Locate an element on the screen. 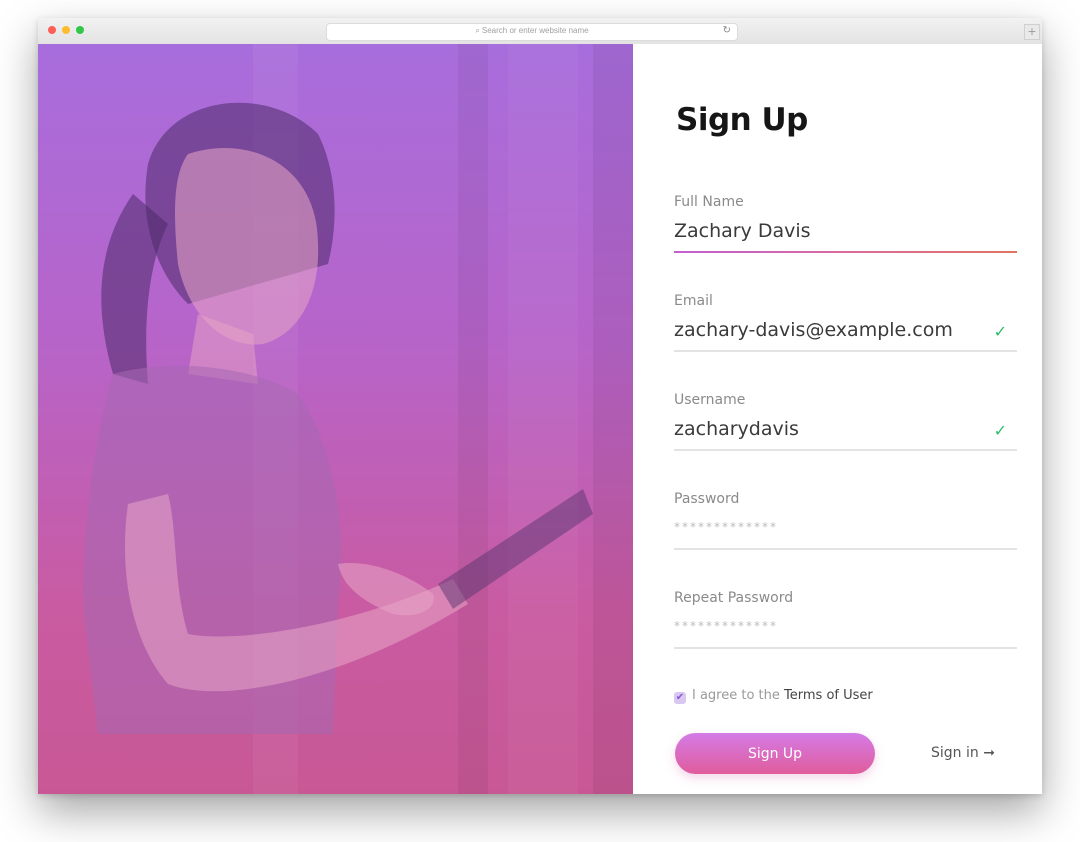 The image size is (1080, 842). agree-checkbox: ✔ is located at coordinates (680, 698).